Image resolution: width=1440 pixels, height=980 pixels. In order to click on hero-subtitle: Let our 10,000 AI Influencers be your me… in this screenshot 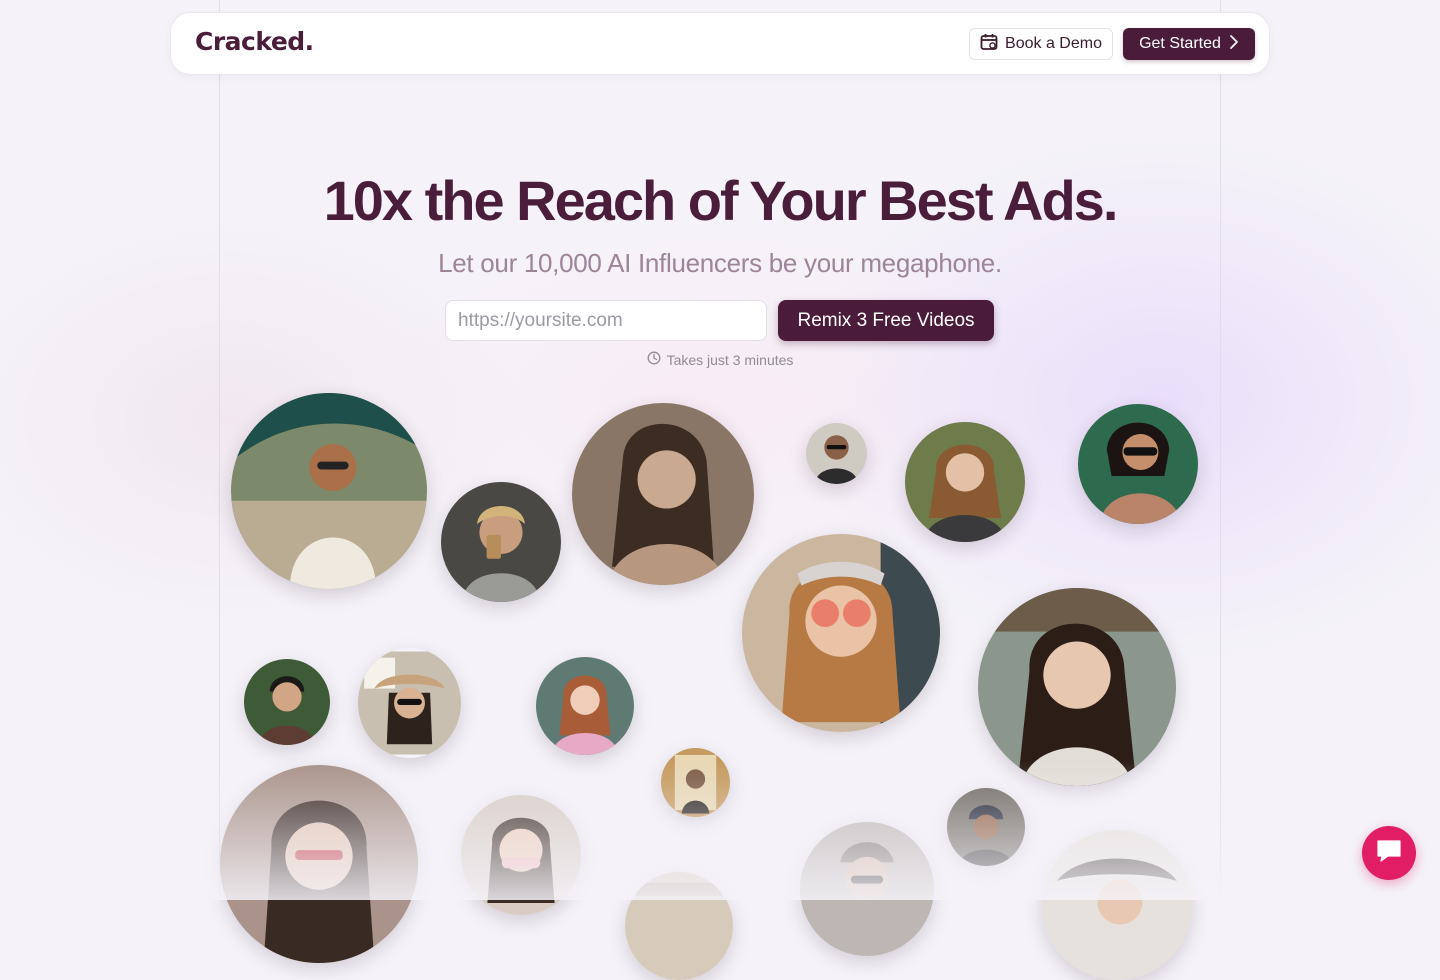, I will do `click(720, 263)`.